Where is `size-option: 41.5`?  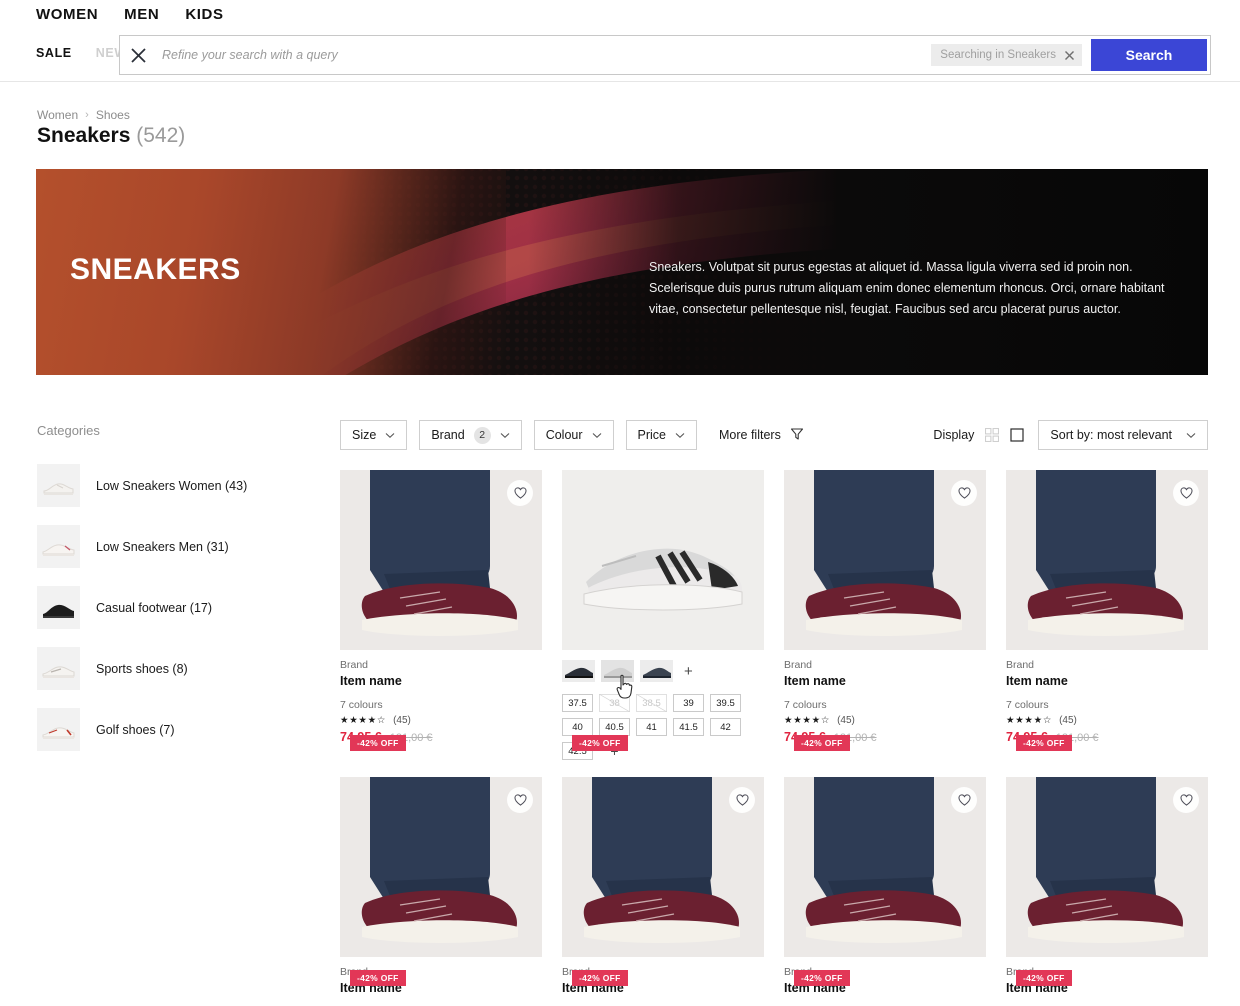
size-option: 41.5 is located at coordinates (688, 727).